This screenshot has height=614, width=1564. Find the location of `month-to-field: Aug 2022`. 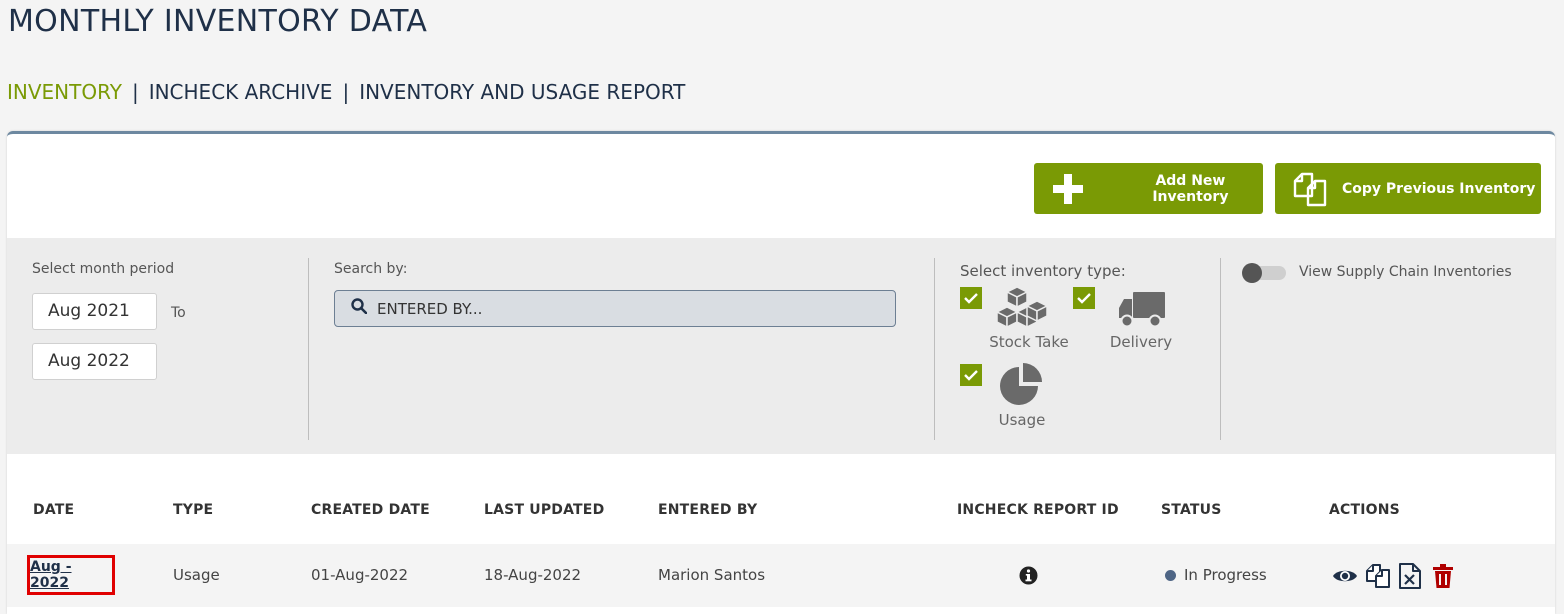

month-to-field: Aug 2022 is located at coordinates (94, 361).